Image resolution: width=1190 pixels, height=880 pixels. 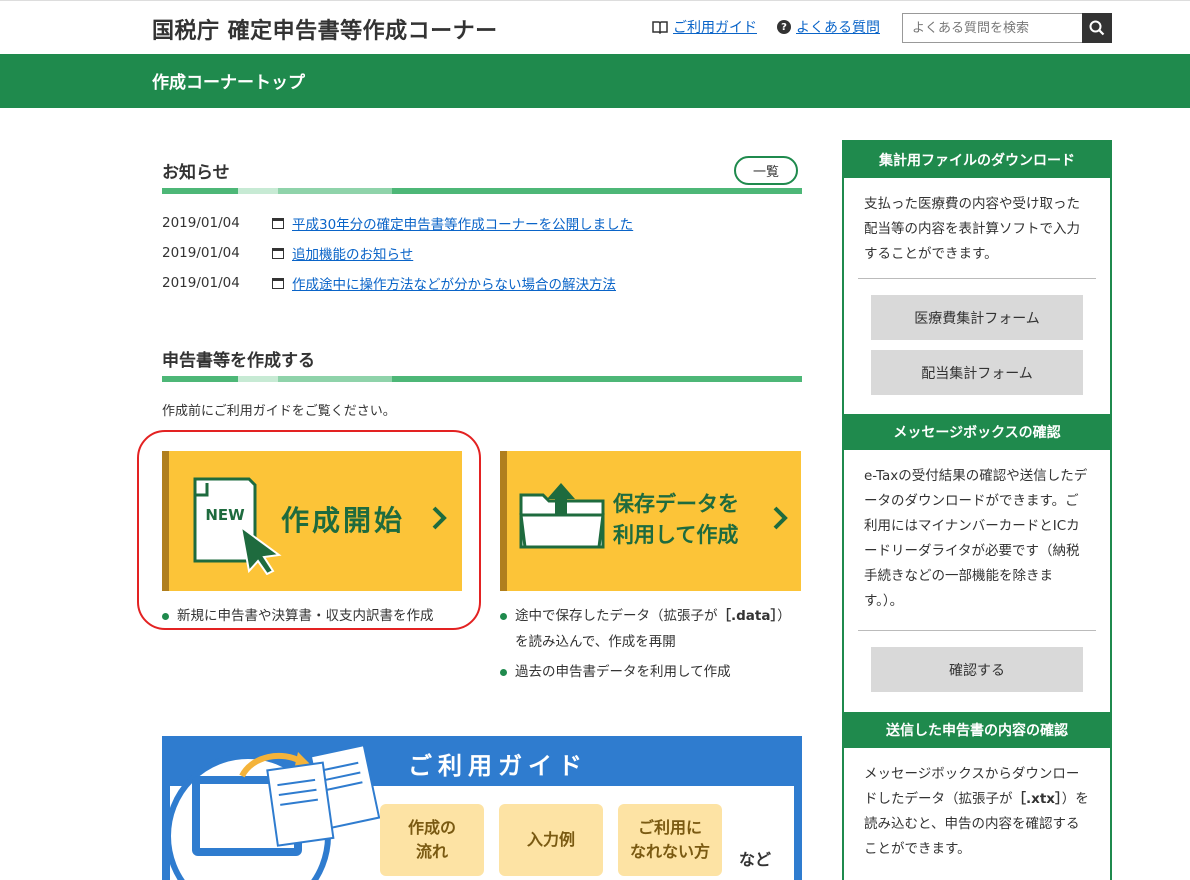 I want to click on nav-bar: 作成コーナートップ, so click(x=595, y=81).